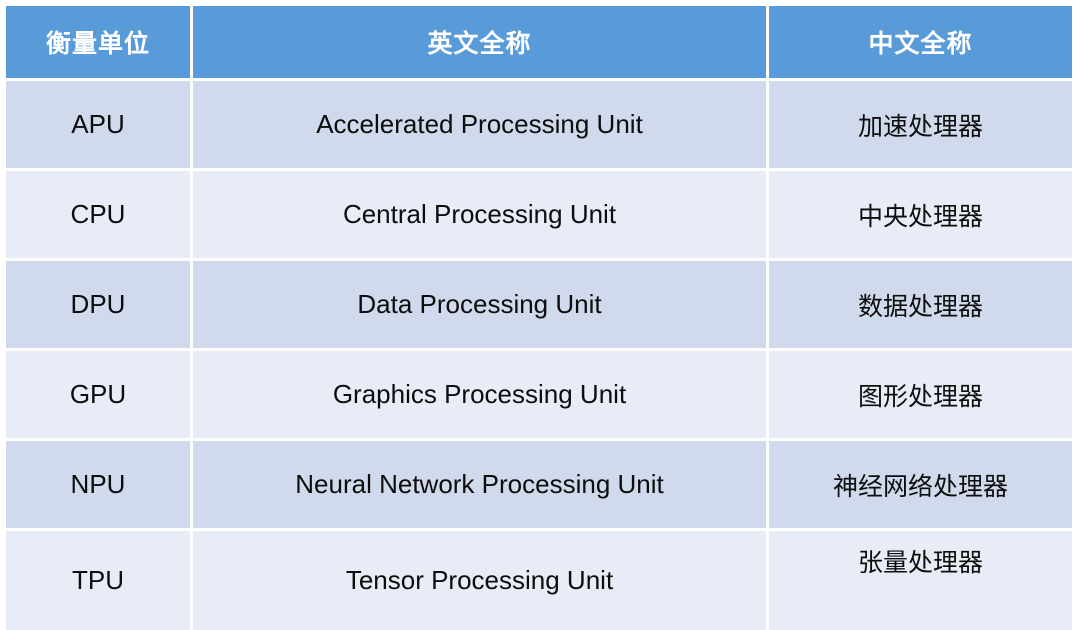  What do you see at coordinates (920, 580) in the screenshot?
I see `cell-chinese-name: 张量处理器` at bounding box center [920, 580].